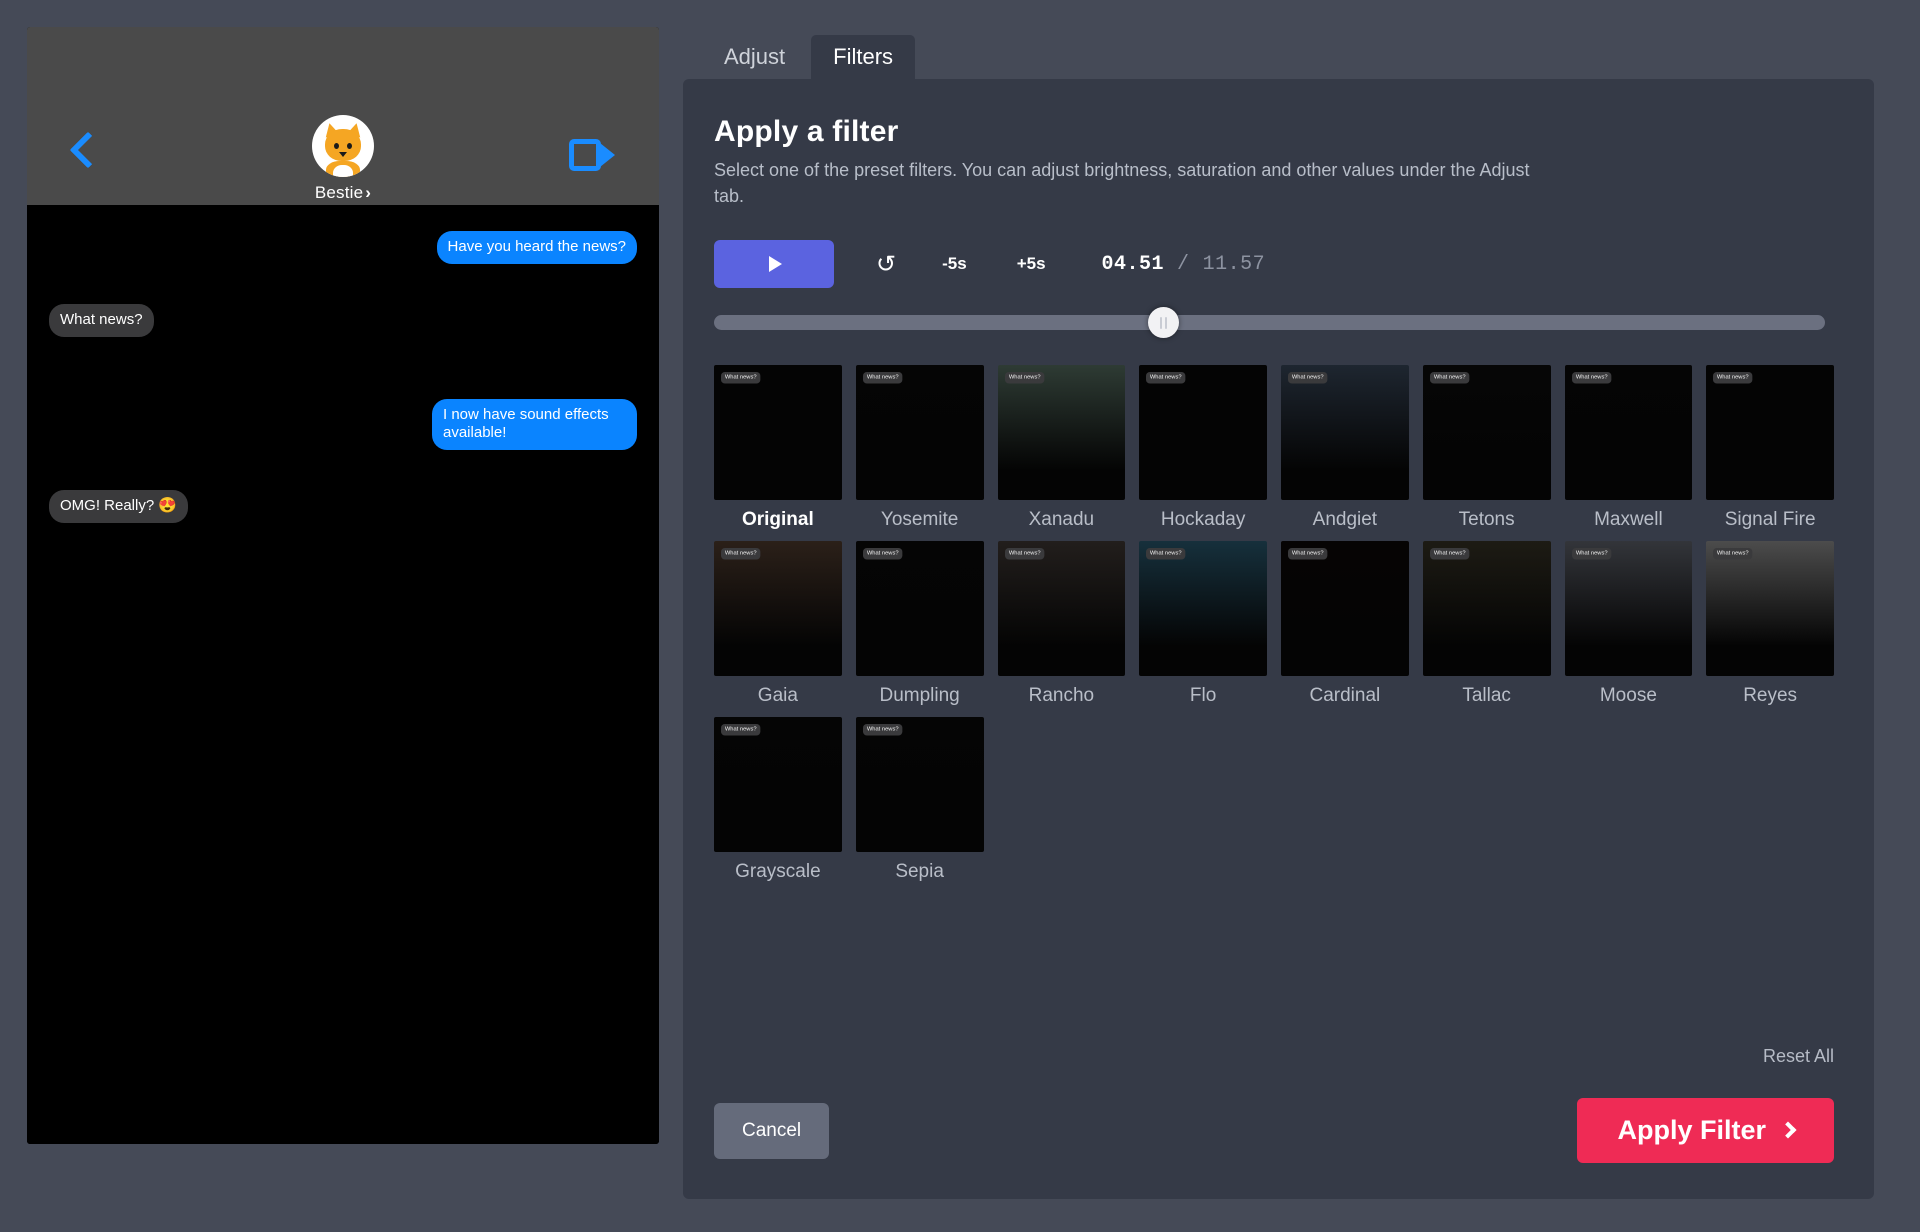  I want to click on filter-cell-xanadu: What news? Xanadu, so click(1061, 448).